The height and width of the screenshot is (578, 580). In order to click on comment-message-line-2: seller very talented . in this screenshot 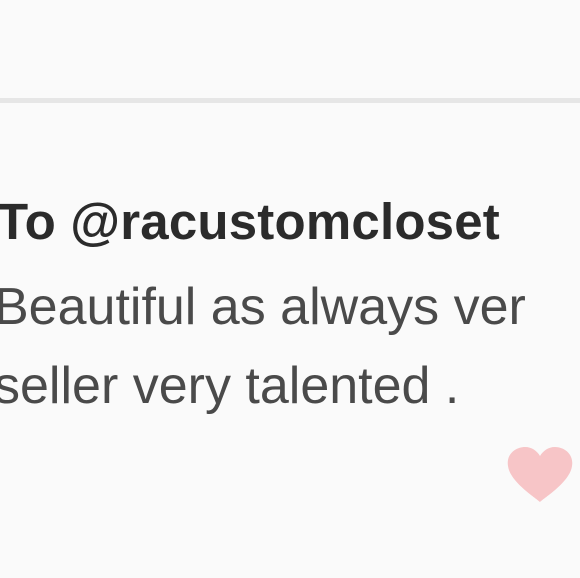, I will do `click(230, 386)`.